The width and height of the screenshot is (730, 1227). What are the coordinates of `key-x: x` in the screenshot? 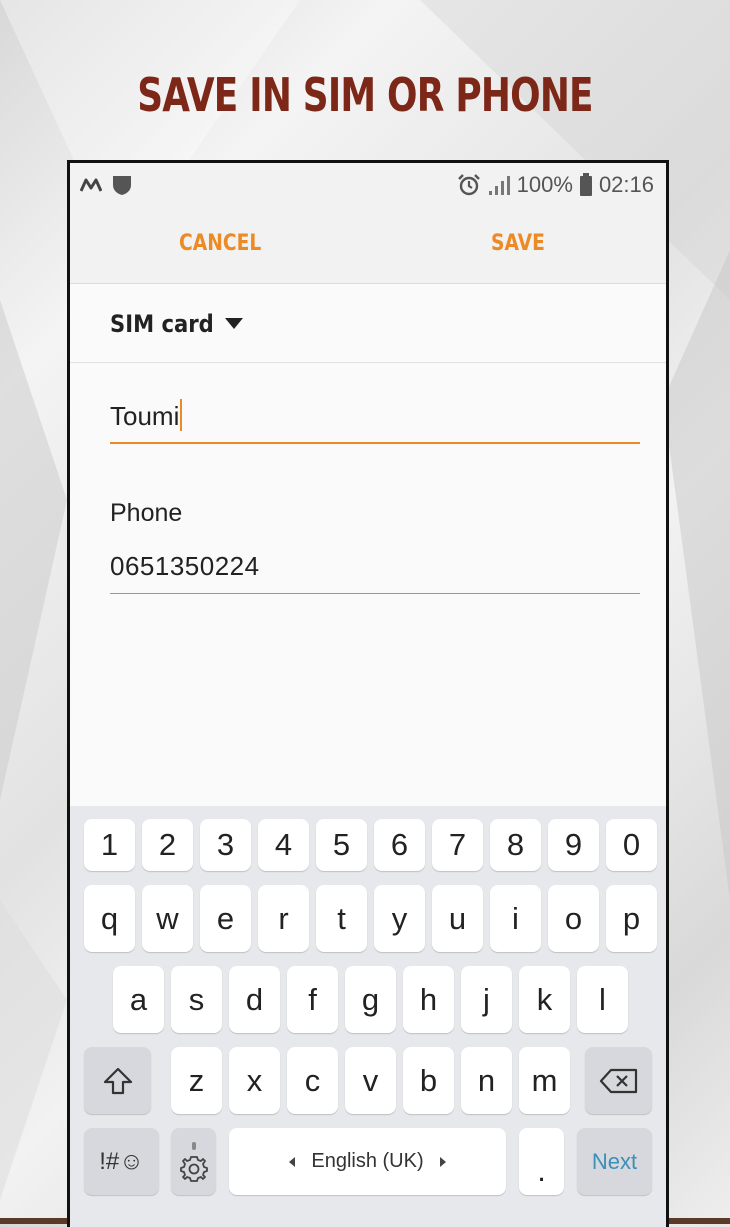 It's located at (254, 1080).